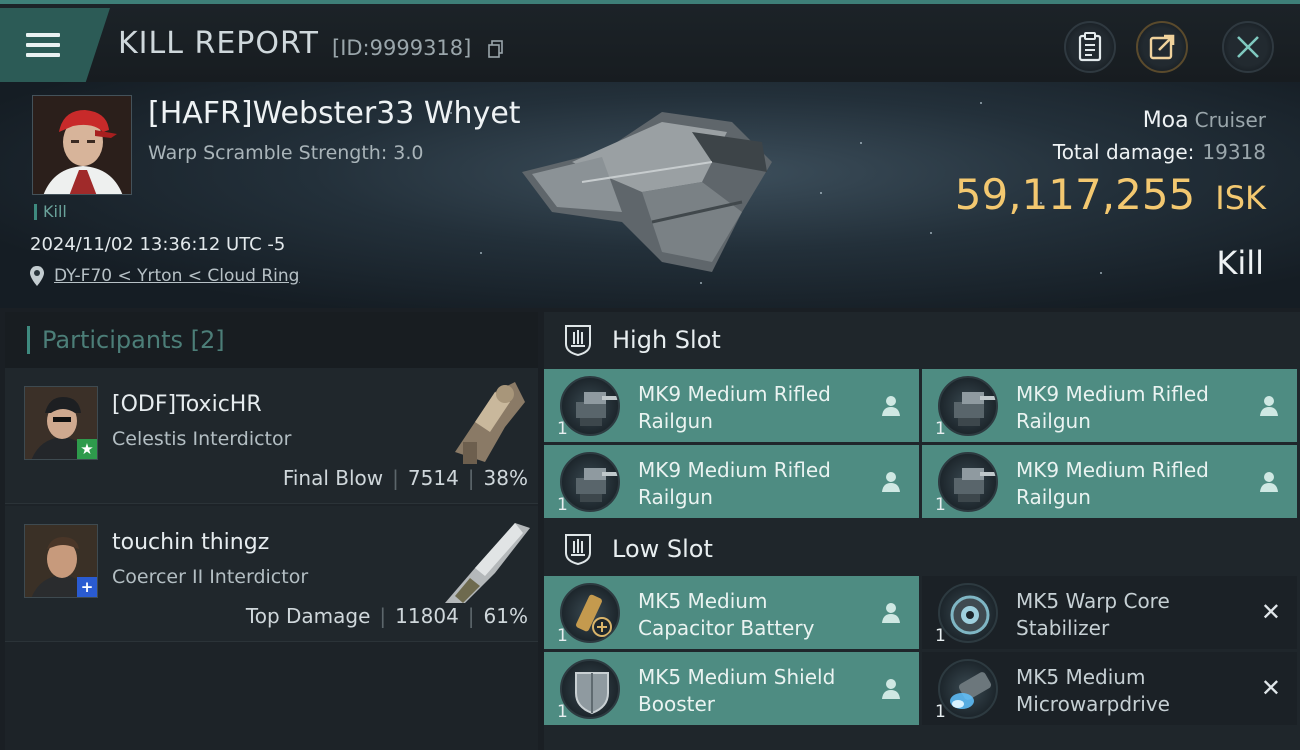 This screenshot has width=1300, height=750. What do you see at coordinates (1240, 263) in the screenshot?
I see `kill-result: Kill` at bounding box center [1240, 263].